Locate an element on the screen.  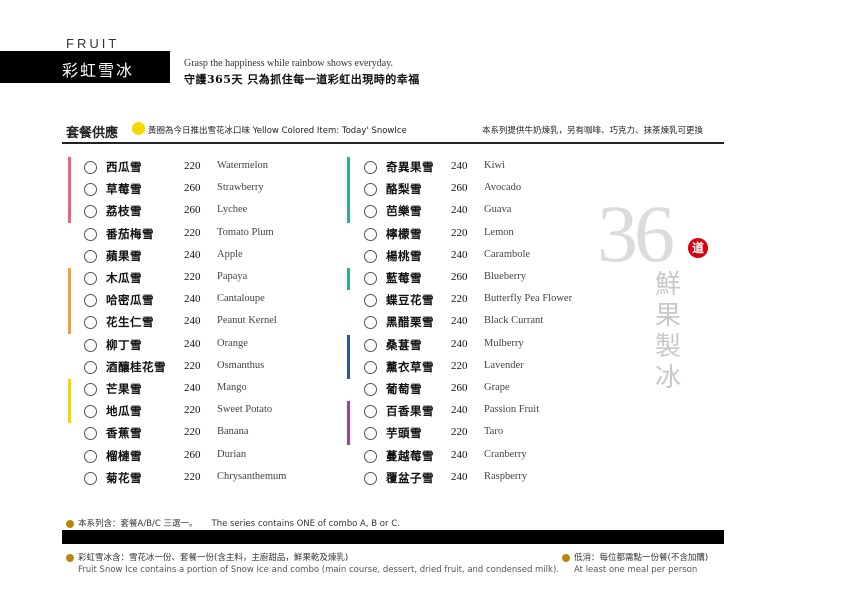
item-name-en: Taro is located at coordinates (494, 432).